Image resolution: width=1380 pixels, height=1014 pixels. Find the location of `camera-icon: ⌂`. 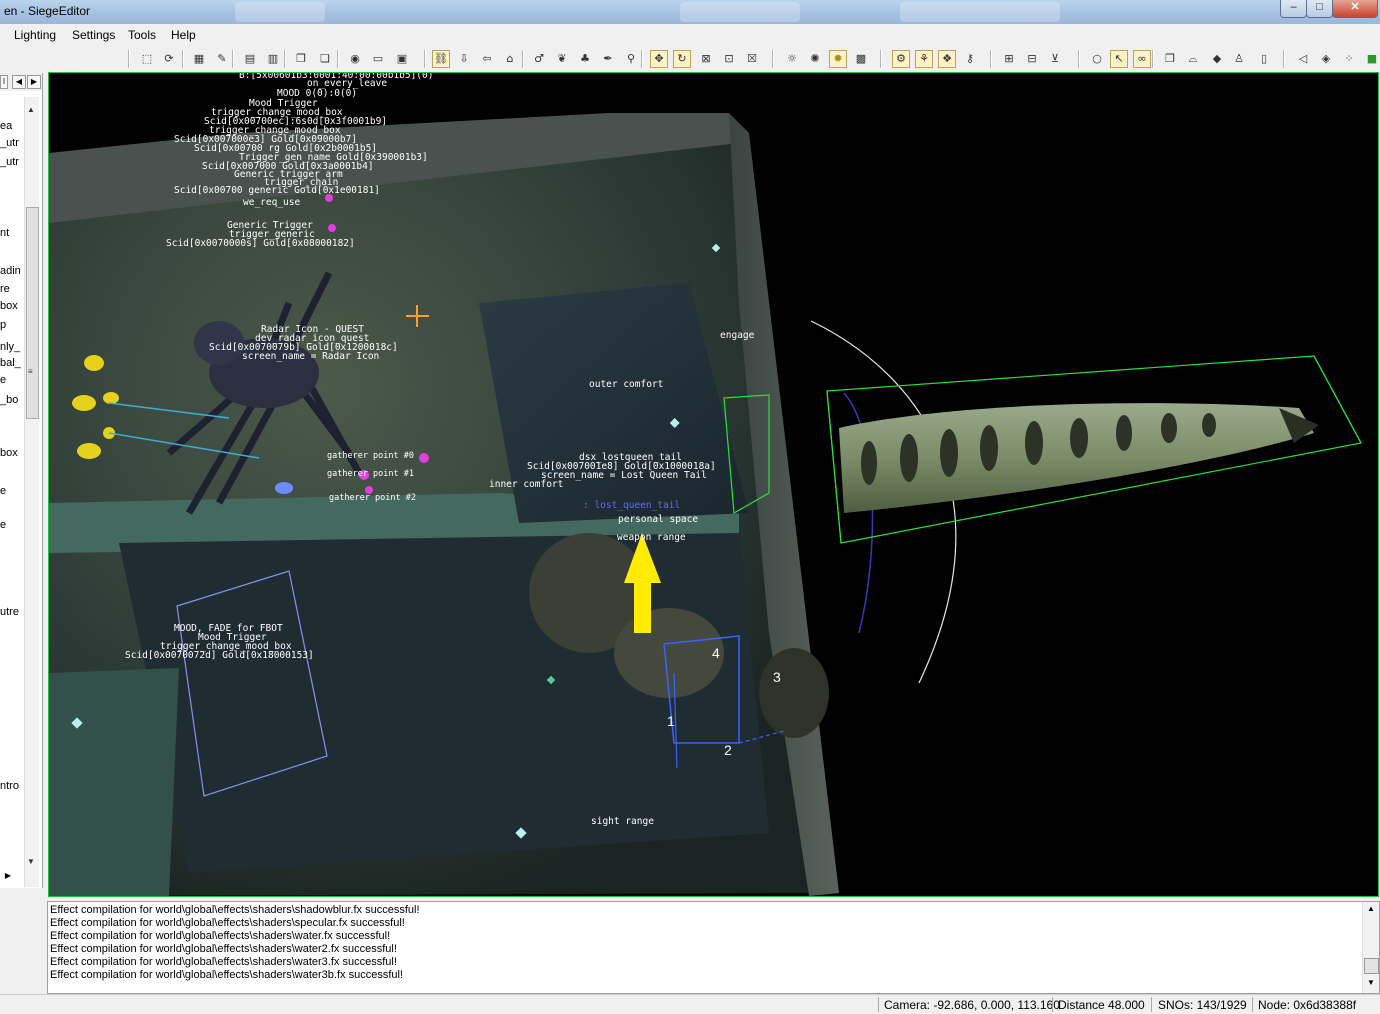

camera-icon: ⌂ is located at coordinates (510, 59).